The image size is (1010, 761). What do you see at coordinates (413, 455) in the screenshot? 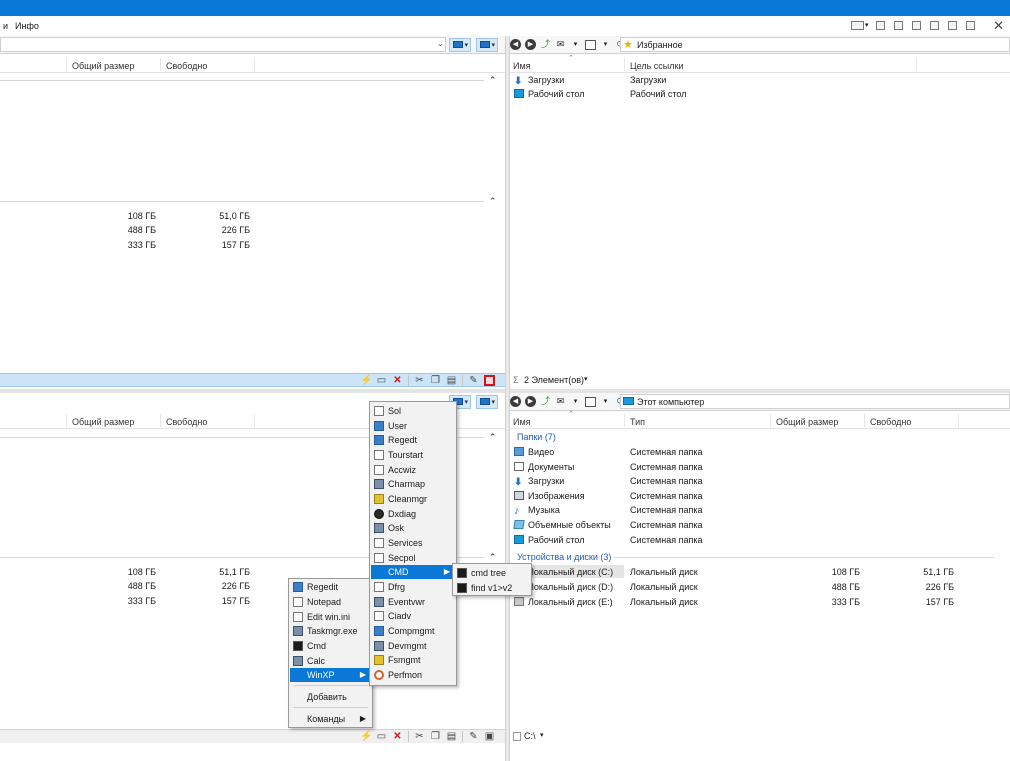
I see `menu-item-tourstart: Tourstart` at bounding box center [413, 455].